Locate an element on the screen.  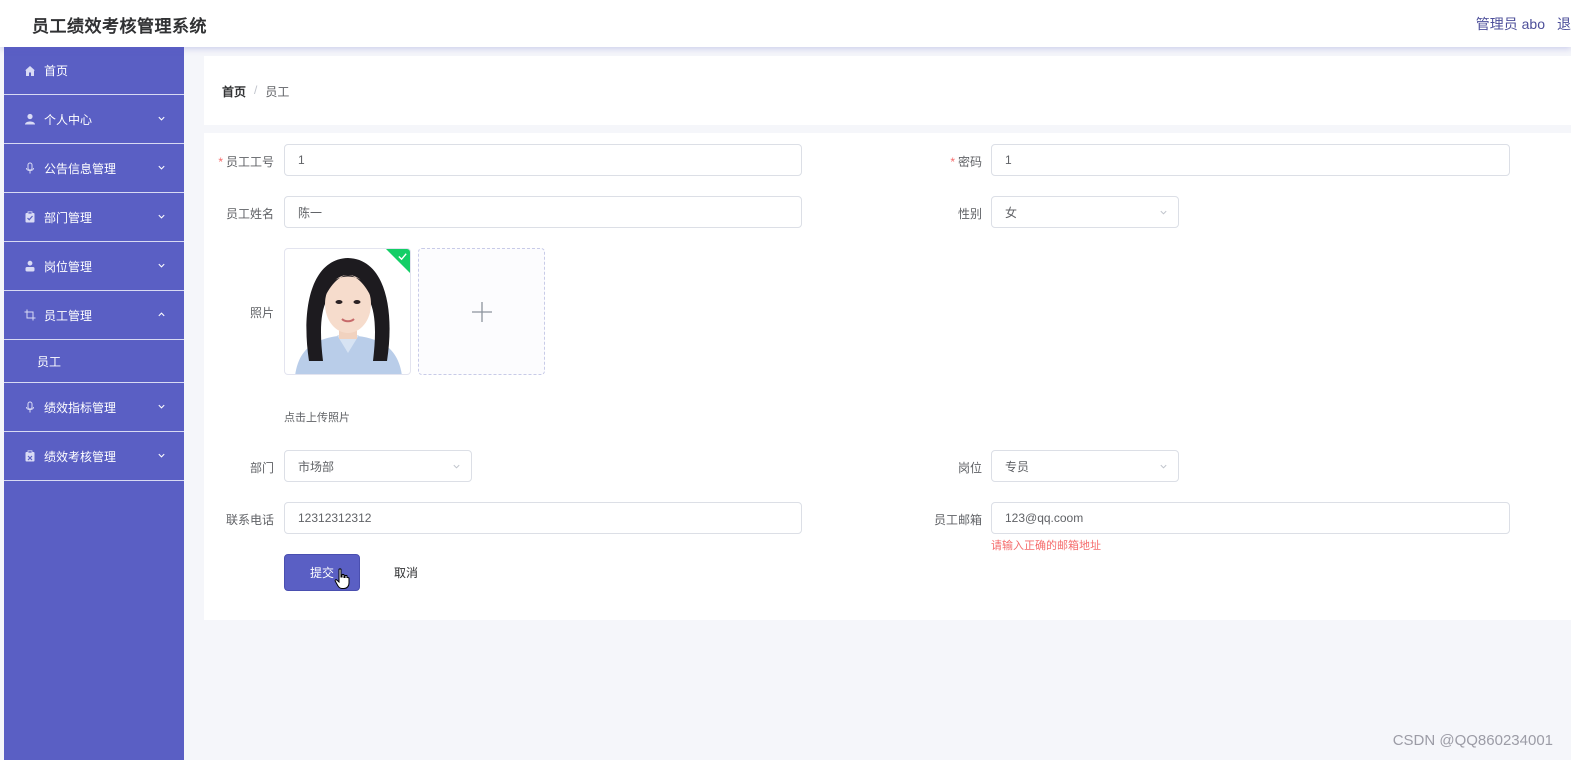
sidebar-item-kpi-management: 绩效指标管理 is located at coordinates (94, 407).